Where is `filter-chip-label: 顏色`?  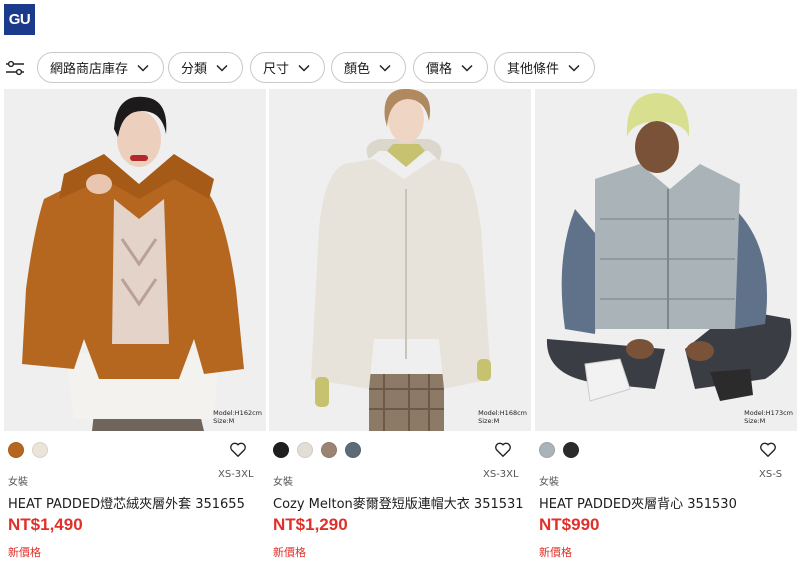 filter-chip-label: 顏色 is located at coordinates (357, 69).